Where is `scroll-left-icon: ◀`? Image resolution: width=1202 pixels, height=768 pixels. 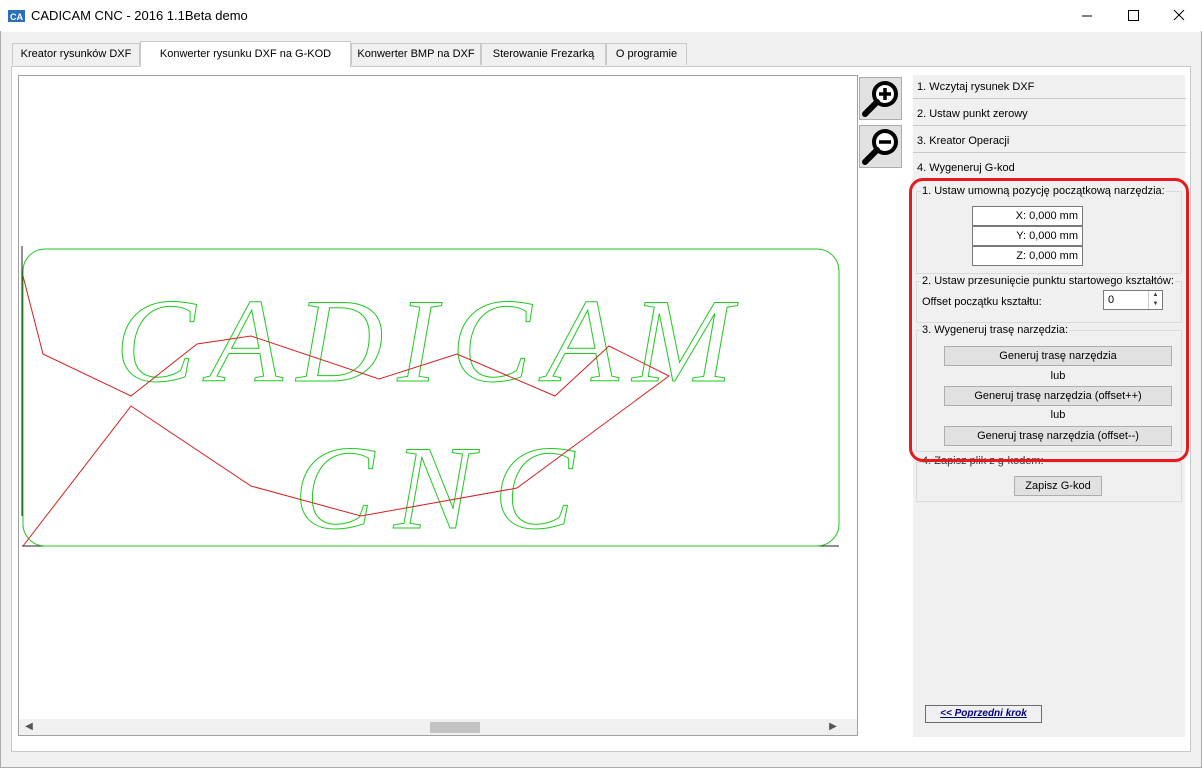 scroll-left-icon: ◀ is located at coordinates (29, 726).